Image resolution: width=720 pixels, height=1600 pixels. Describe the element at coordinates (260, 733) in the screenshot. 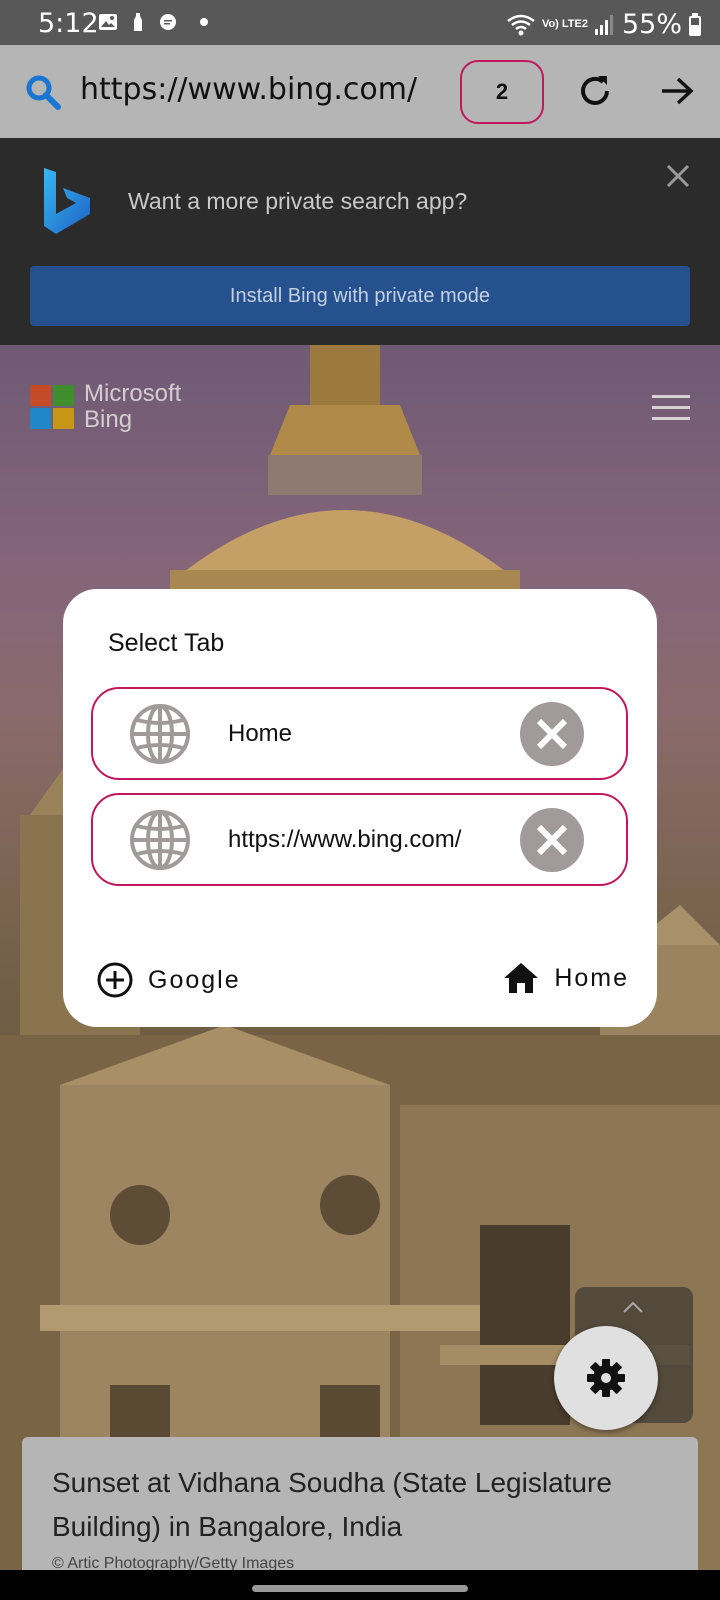

I see `tab-item-label: Home` at that location.